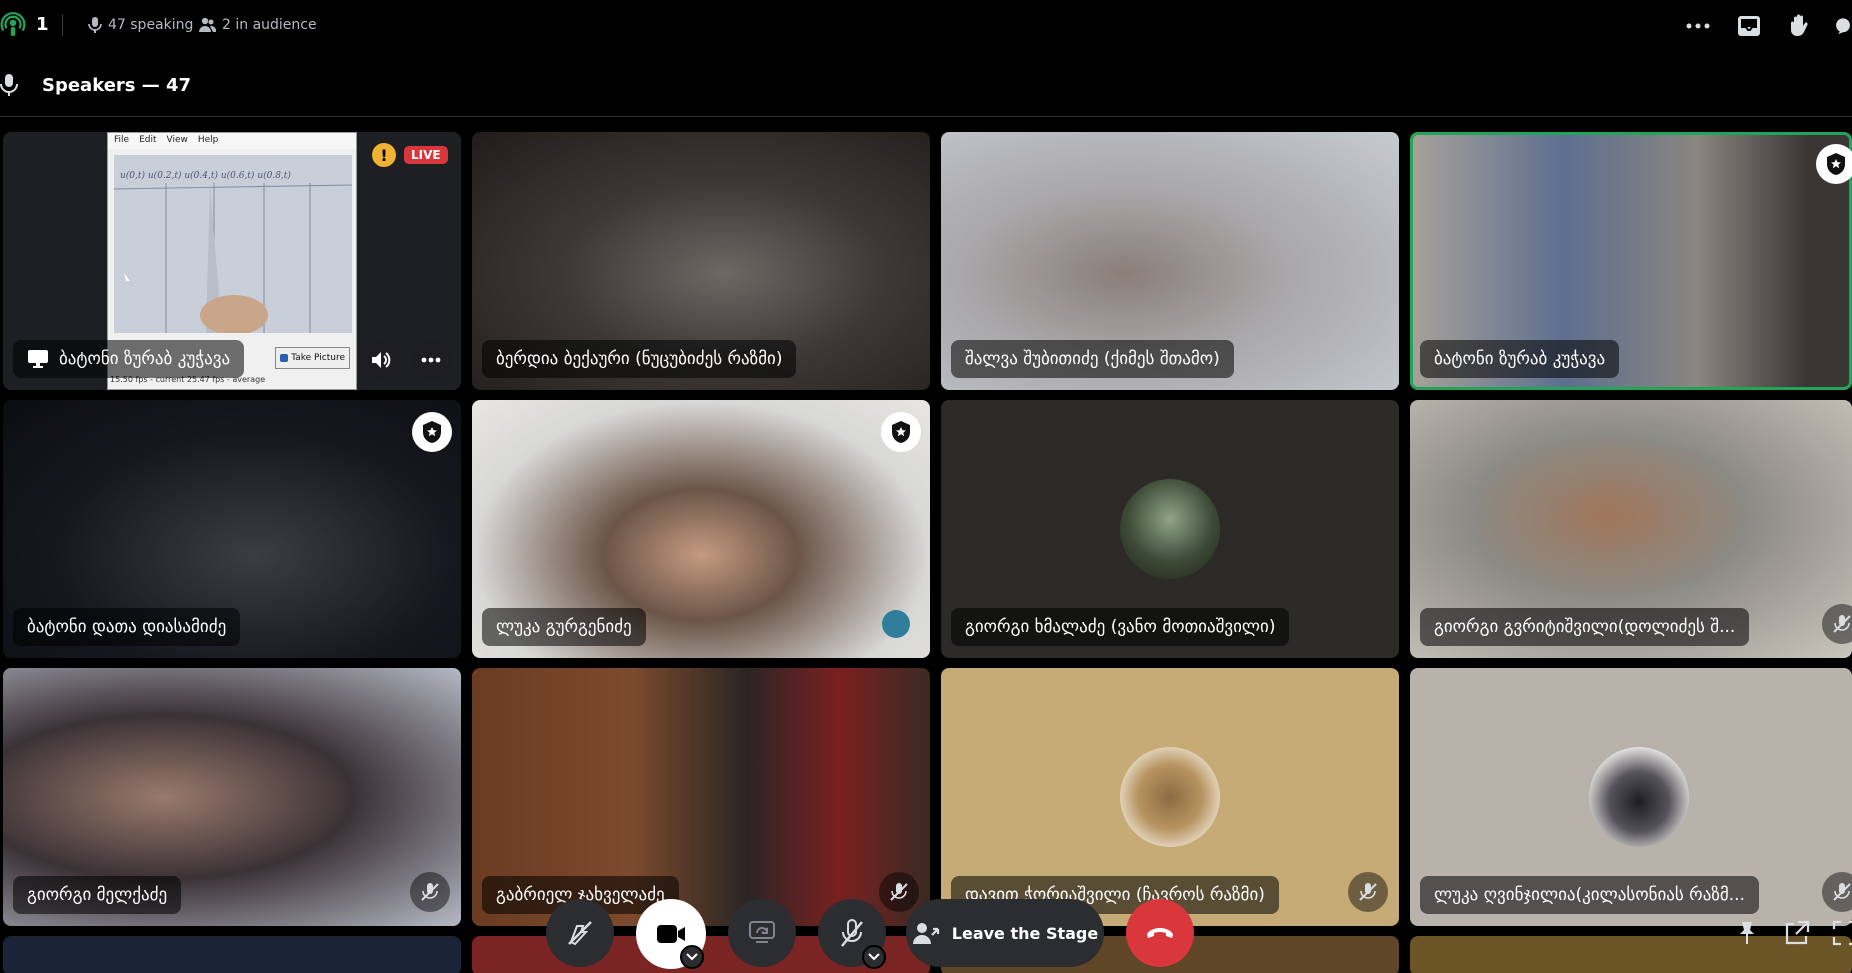 This screenshot has width=1852, height=973. I want to click on tile-name: ლუკა გურგენიძე, so click(564, 627).